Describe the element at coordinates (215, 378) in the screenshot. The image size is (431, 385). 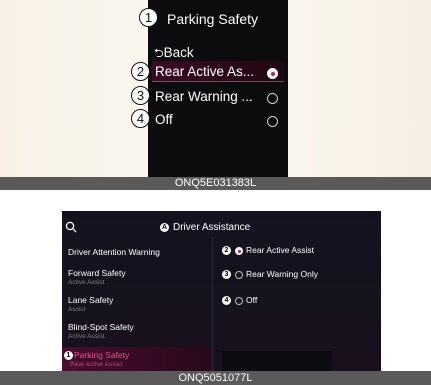
I see `figure-caption-2: ONQ5051077L` at that location.